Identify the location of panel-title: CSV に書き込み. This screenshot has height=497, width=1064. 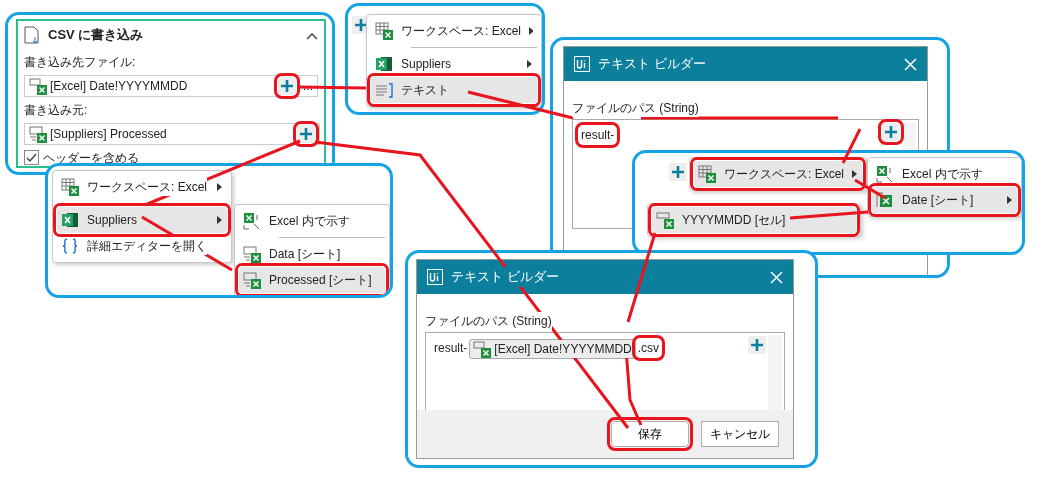
(96, 35).